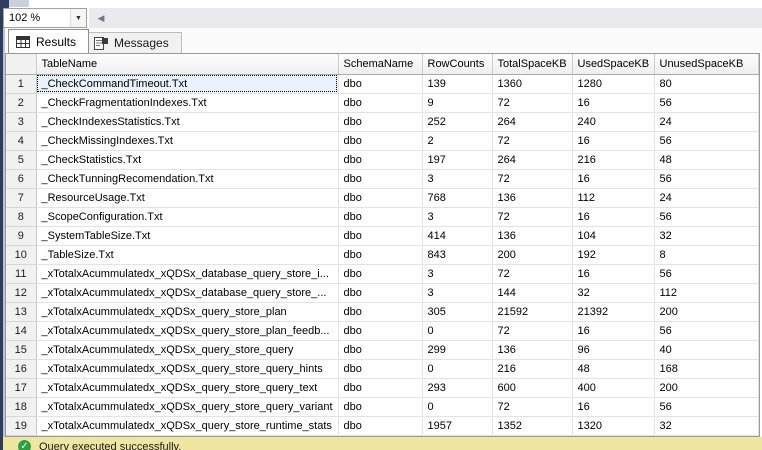 This screenshot has height=450, width=762. I want to click on grid-cell: 293, so click(457, 388).